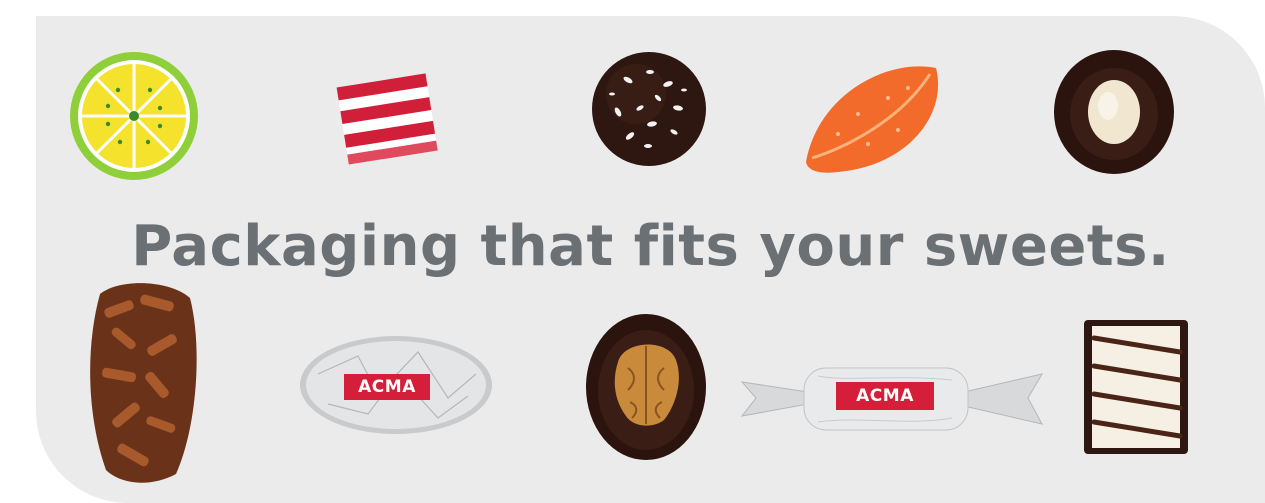 Image resolution: width=1265 pixels, height=503 pixels. What do you see at coordinates (1136, 387) in the screenshot?
I see `striped-chocolate-bar-image` at bounding box center [1136, 387].